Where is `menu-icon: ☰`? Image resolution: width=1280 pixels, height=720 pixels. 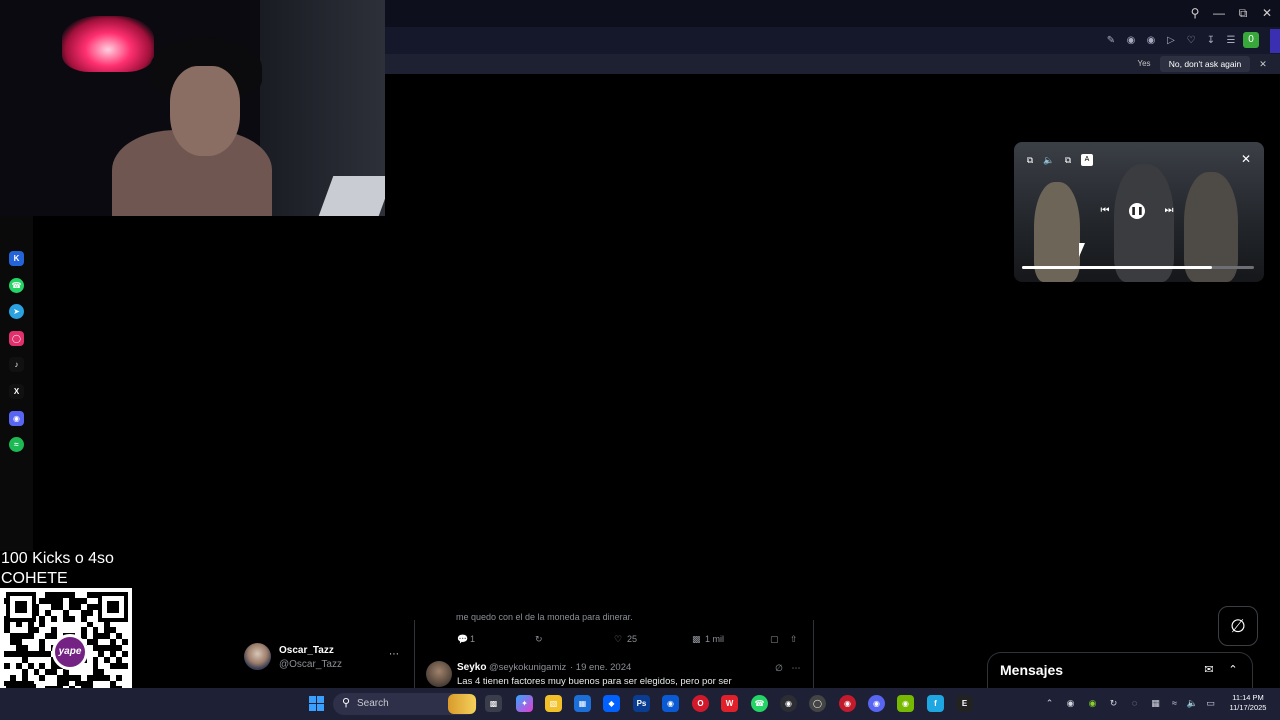 menu-icon: ☰ is located at coordinates (1231, 41).